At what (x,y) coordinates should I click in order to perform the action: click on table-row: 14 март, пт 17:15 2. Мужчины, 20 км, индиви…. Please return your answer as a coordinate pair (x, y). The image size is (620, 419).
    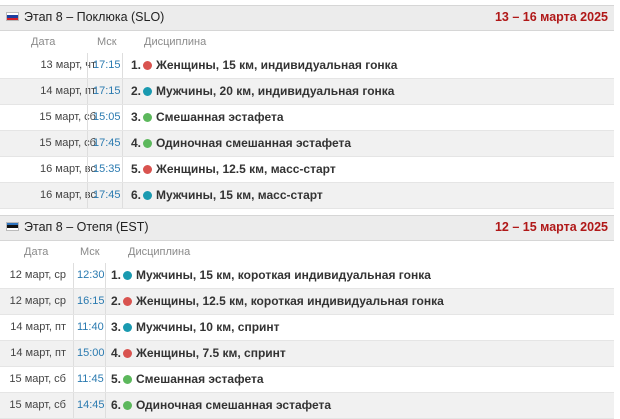
    Looking at the image, I should click on (307, 92).